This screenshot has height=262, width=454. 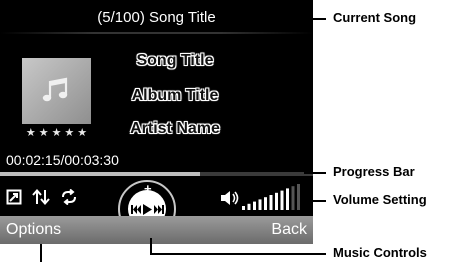 I want to click on song-title: Song Title, so click(x=175, y=60).